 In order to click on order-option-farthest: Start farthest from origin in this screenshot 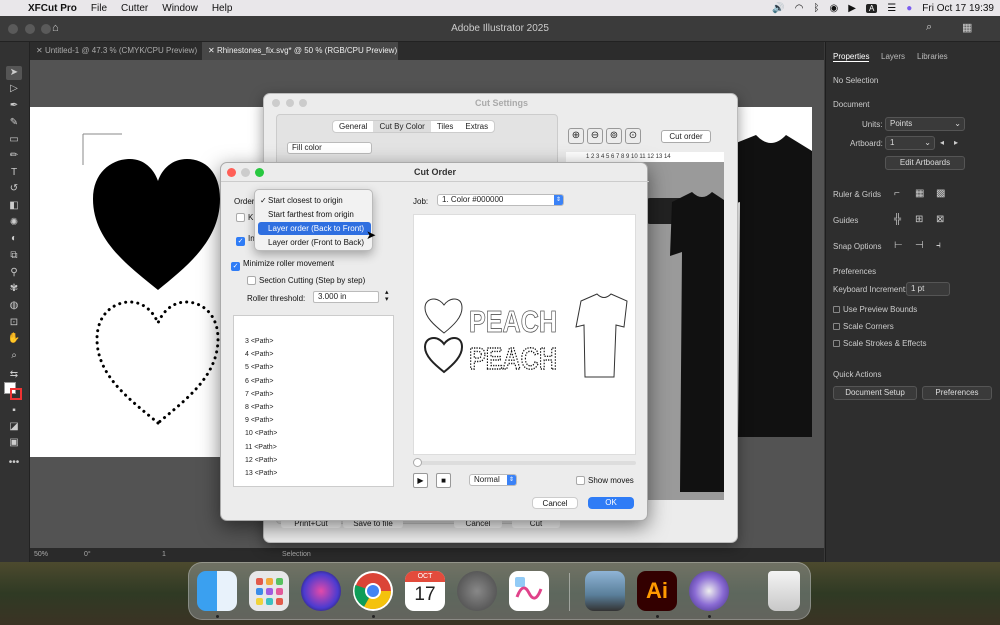, I will do `click(314, 214)`.